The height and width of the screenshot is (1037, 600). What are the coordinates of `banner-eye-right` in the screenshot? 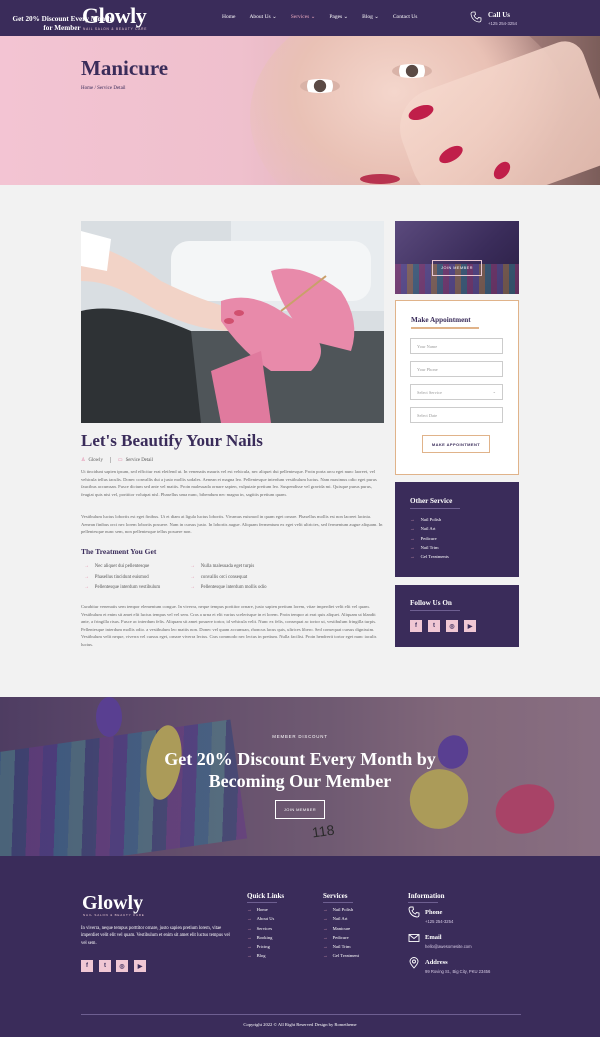 It's located at (412, 71).